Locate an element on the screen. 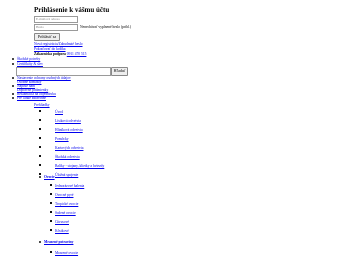 This screenshot has height=262, width=350. overlay-link-4: Pre ľahké zdravotne is located at coordinates (31, 98).